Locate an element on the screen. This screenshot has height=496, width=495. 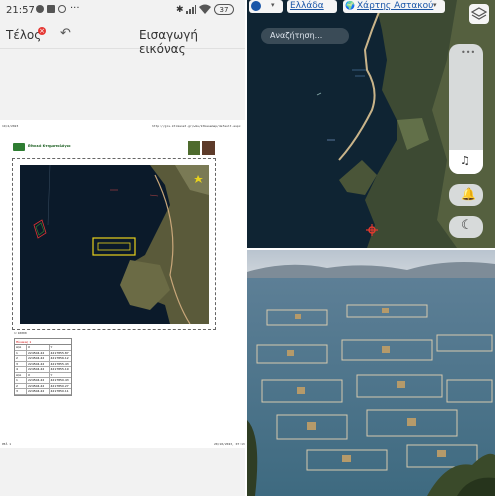
notification-toggle: 🔔 is located at coordinates (466, 195).